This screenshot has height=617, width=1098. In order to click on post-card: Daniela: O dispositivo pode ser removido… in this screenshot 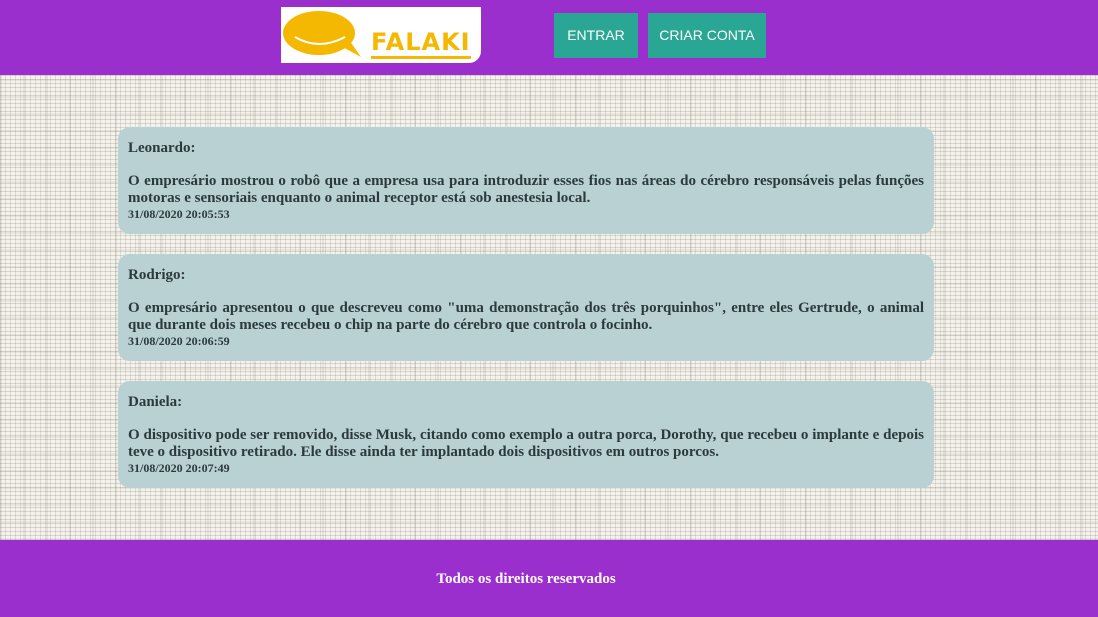, I will do `click(526, 434)`.